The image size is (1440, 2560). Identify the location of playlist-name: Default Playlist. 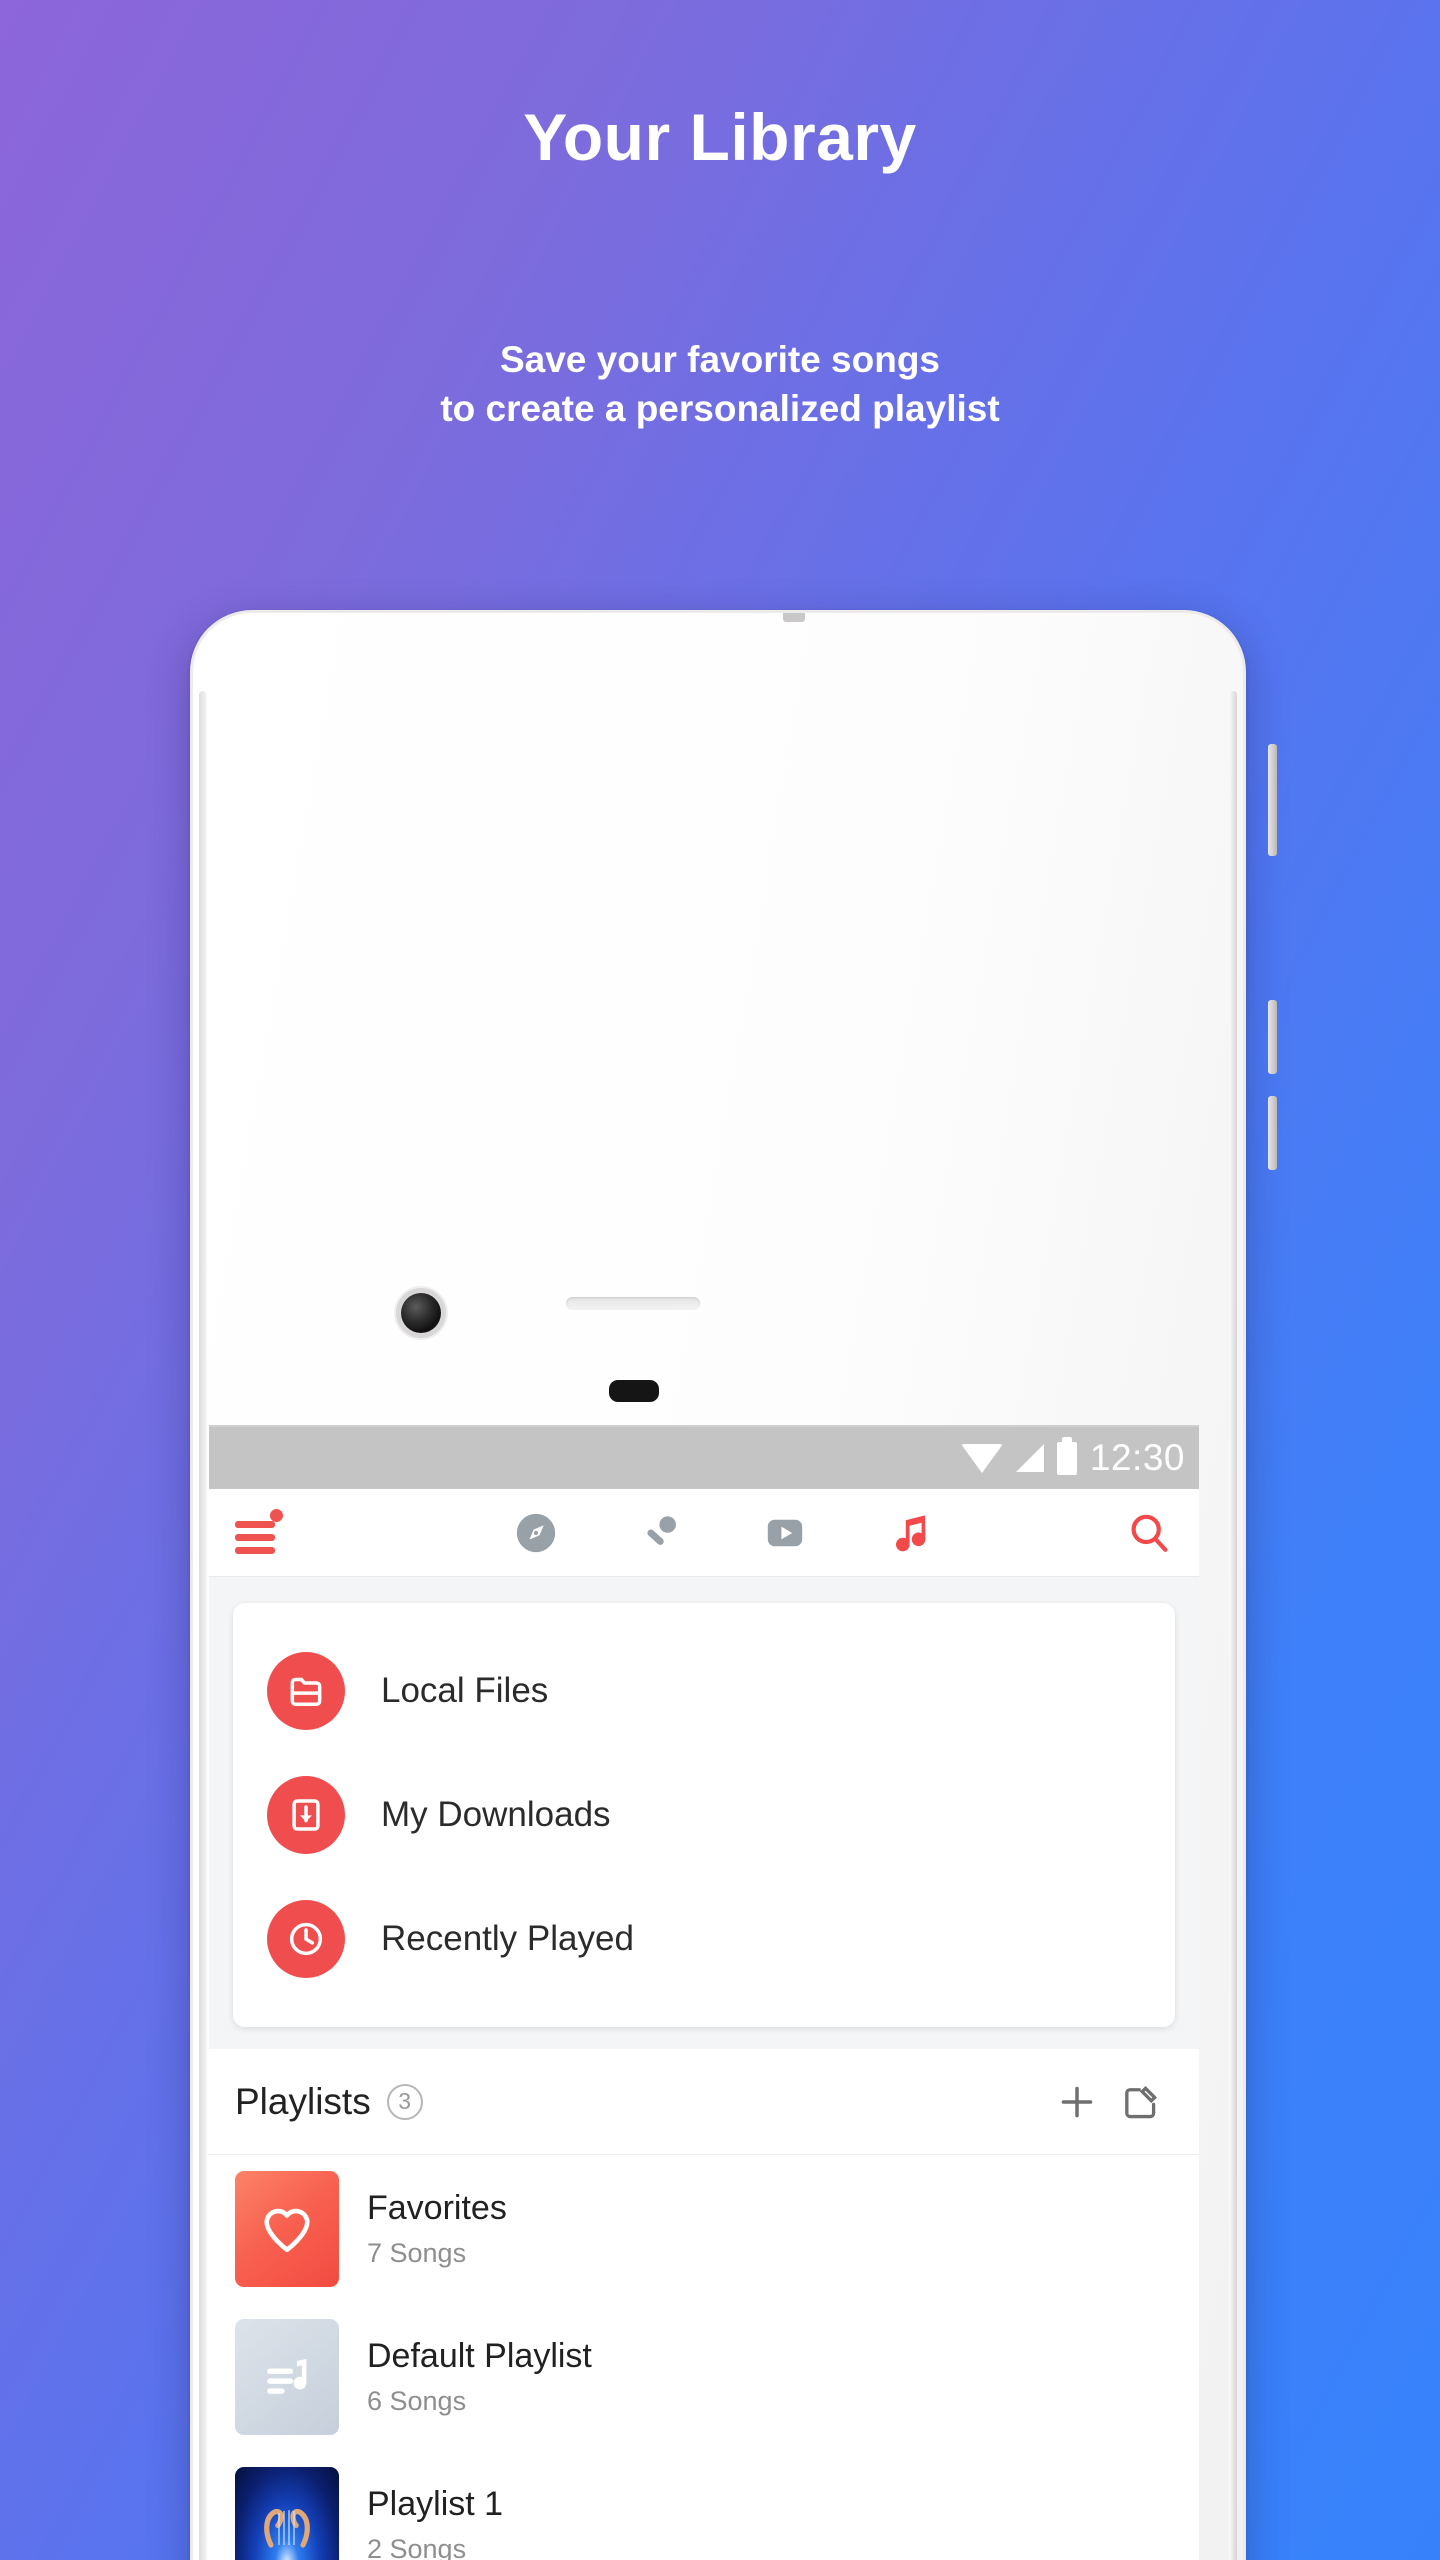
(479, 2356).